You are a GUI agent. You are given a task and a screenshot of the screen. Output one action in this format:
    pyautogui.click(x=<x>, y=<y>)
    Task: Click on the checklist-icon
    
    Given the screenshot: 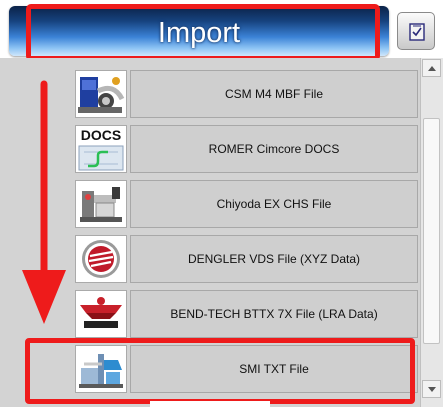 What is the action you would take?
    pyautogui.click(x=417, y=32)
    